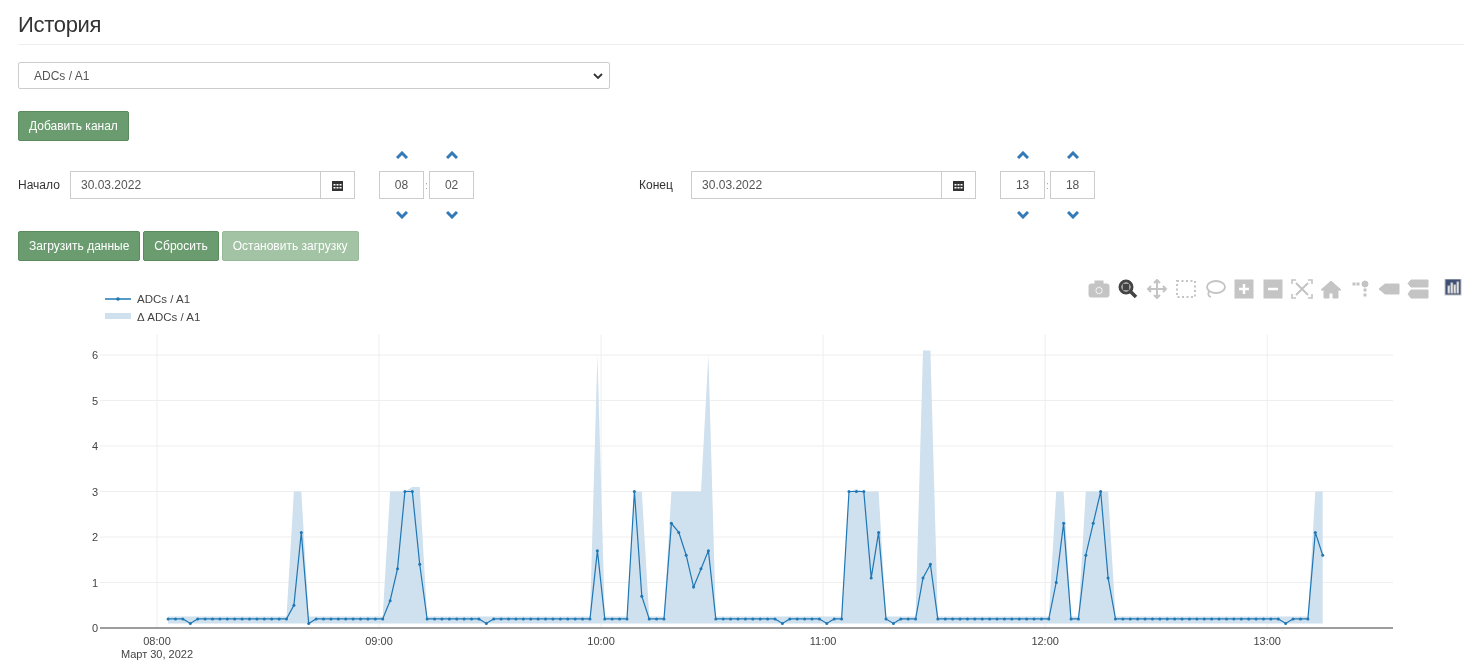 This screenshot has width=1482, height=667. Describe the element at coordinates (94, 628) in the screenshot. I see `y-tick-label: 0` at that location.